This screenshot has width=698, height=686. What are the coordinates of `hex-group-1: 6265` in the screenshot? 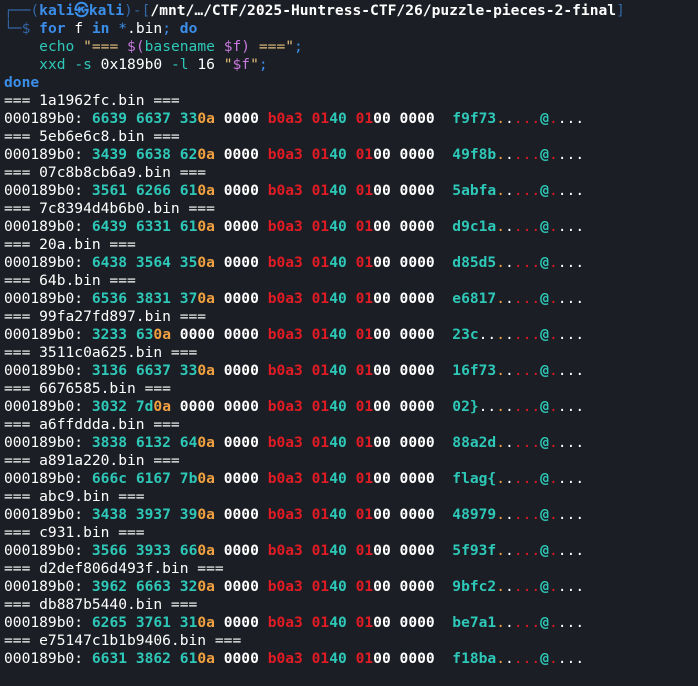 It's located at (109, 622).